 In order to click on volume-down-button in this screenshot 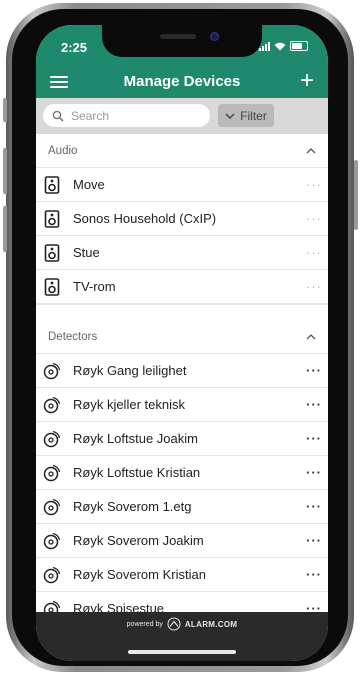, I will do `click(5, 229)`.